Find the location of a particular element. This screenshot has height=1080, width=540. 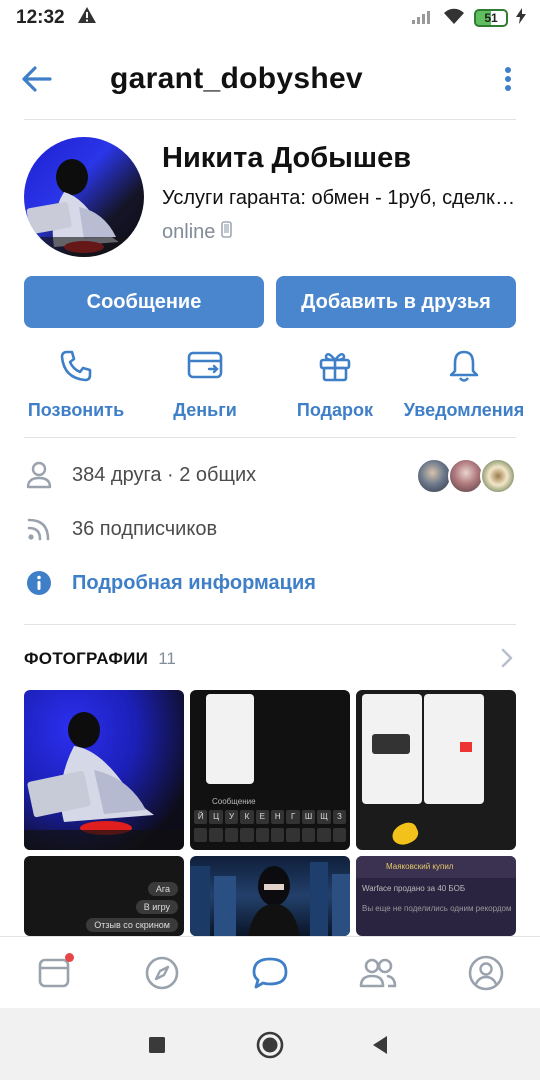

profile-actions: Позвонить Деньги Подарок Уведомления is located at coordinates (270, 386).